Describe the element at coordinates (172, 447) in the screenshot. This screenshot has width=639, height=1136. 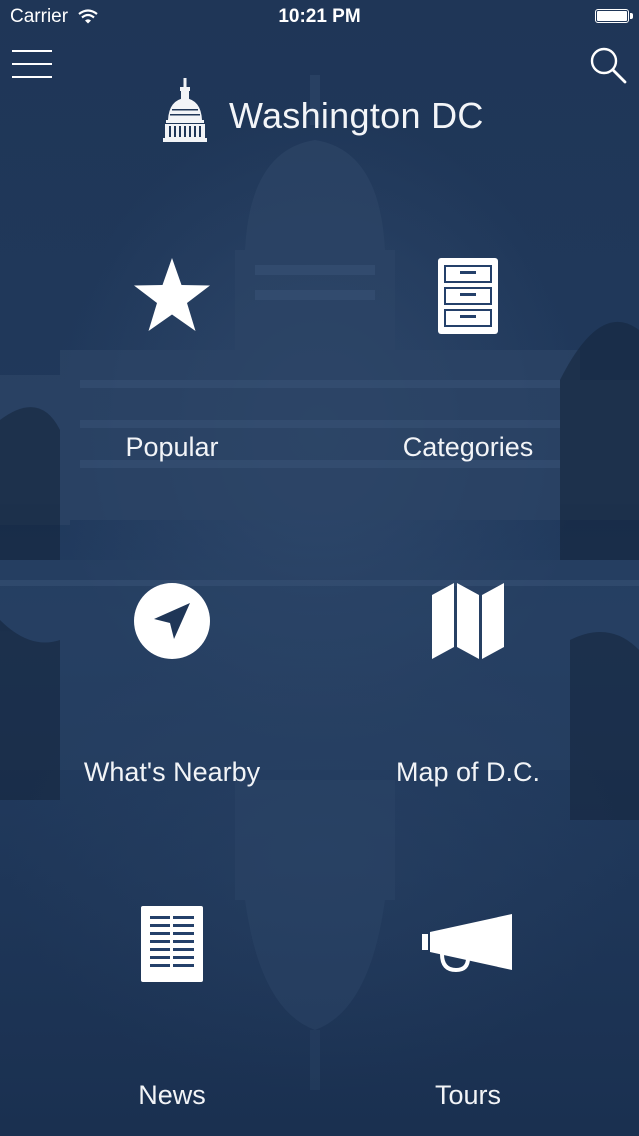
I see `tile-label-popular: Popular` at that location.